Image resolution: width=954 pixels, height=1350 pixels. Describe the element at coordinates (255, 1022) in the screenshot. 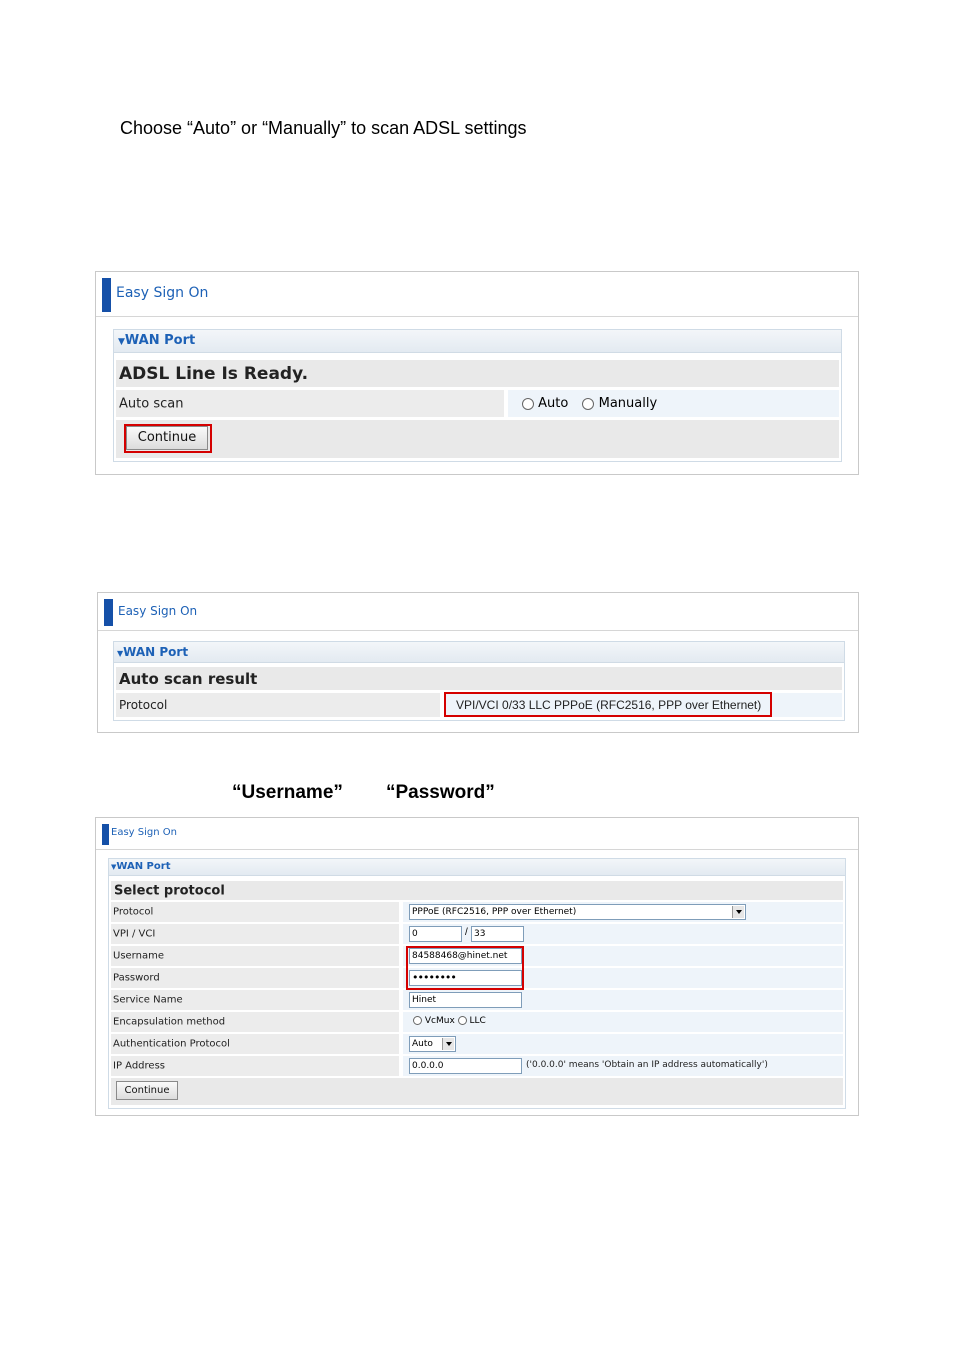

I see `encapsulation-label-cell: Encapsulation method` at that location.